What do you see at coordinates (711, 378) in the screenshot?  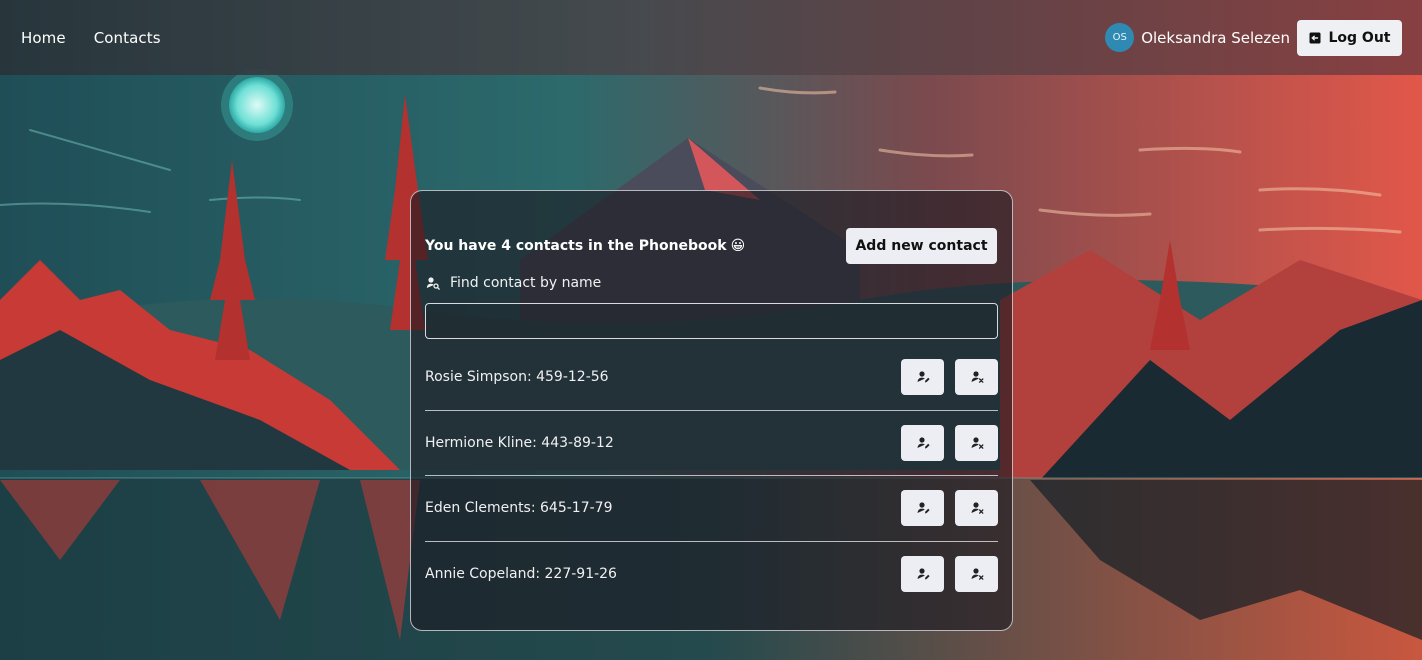 I see `list-item: Rosie Simpson: 459-12-56` at bounding box center [711, 378].